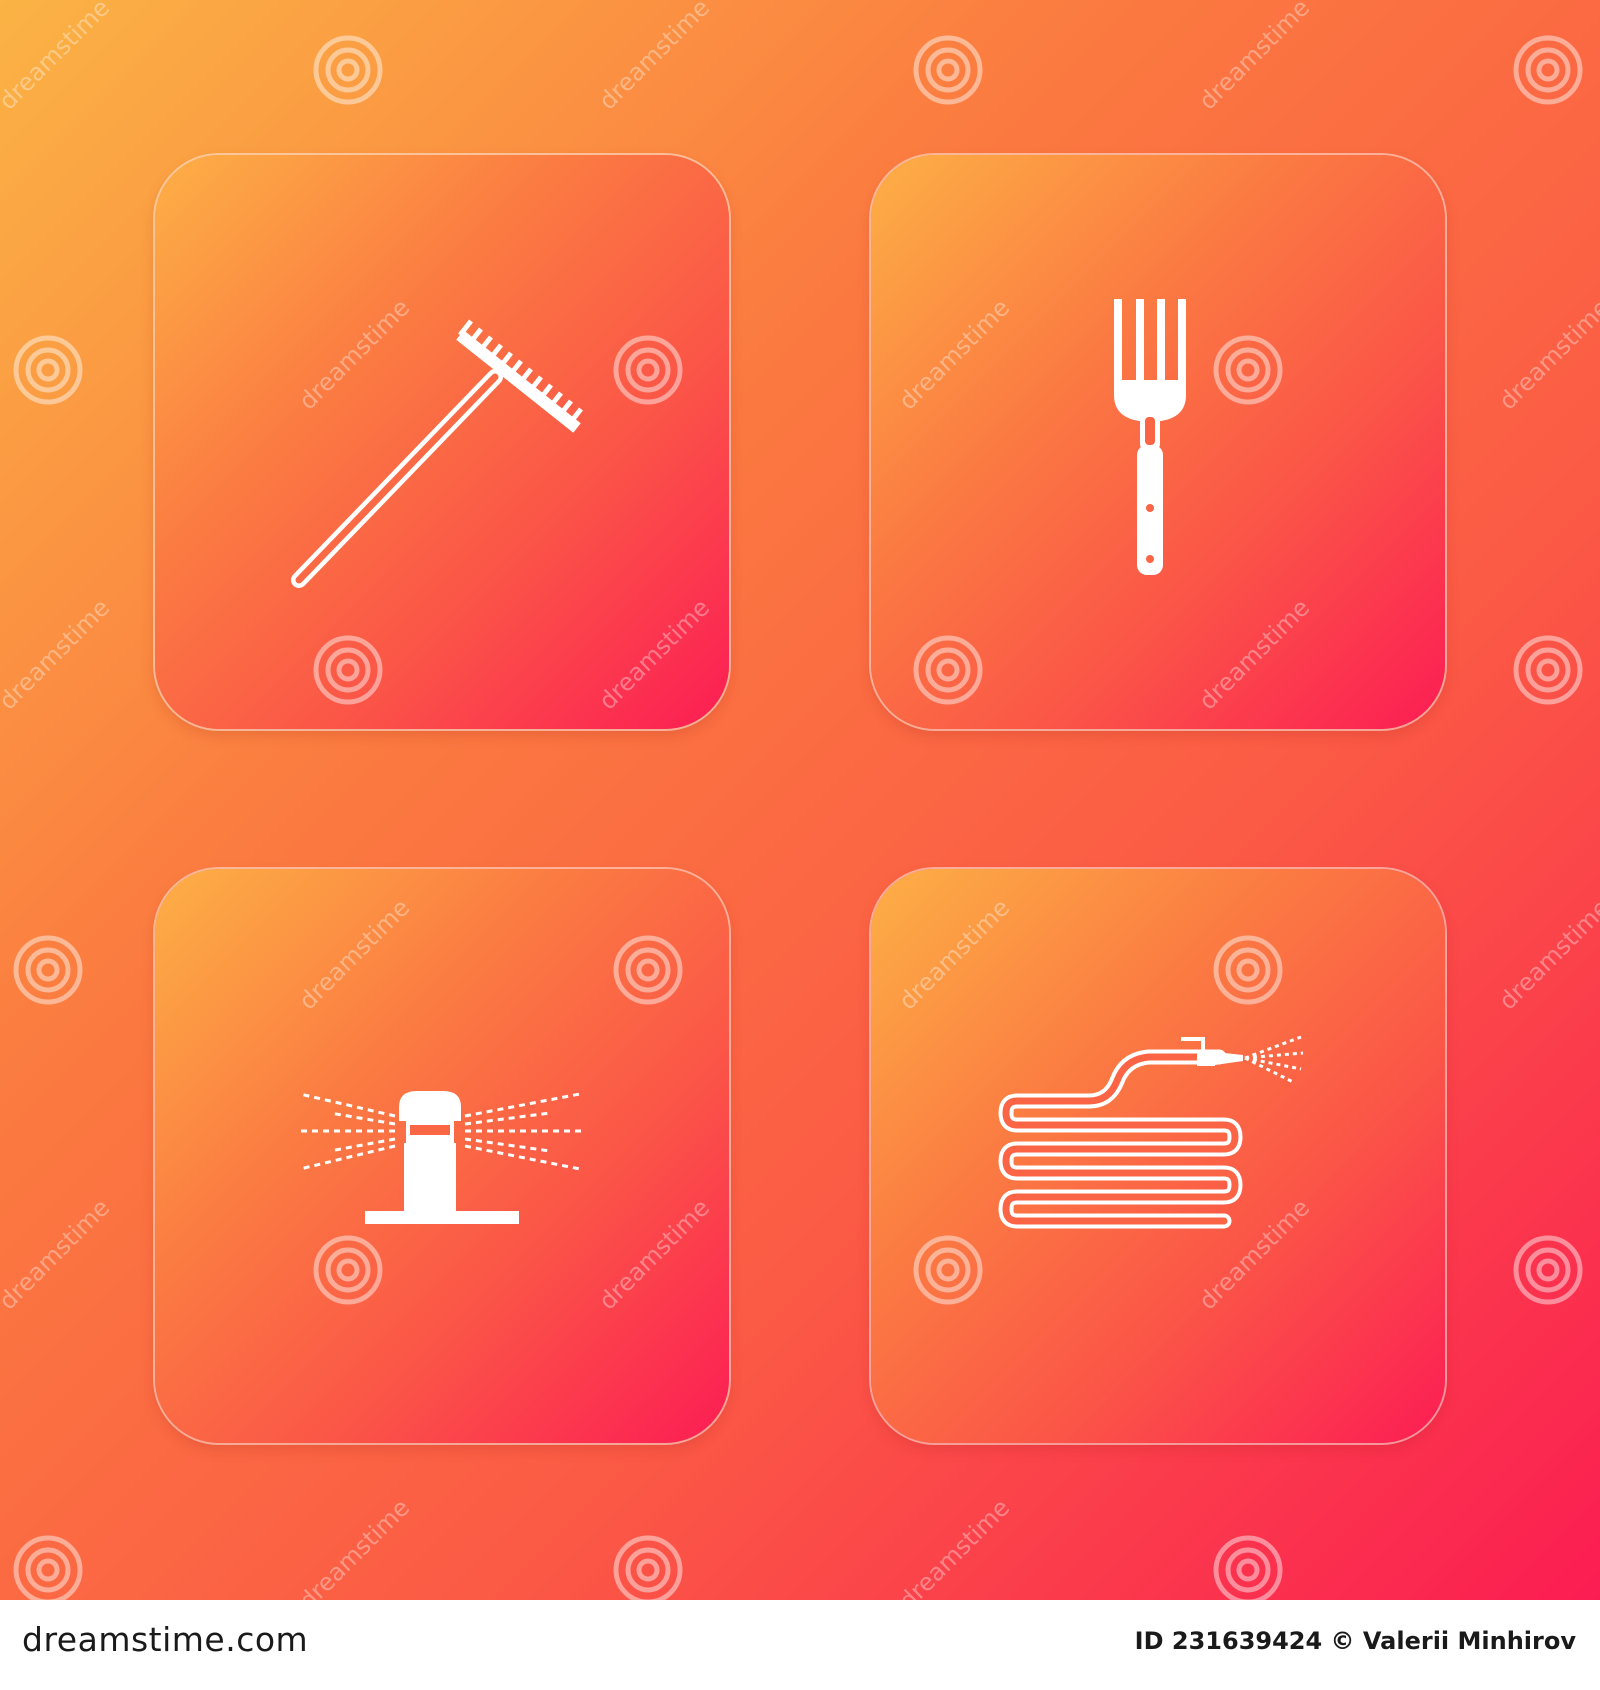 The height and width of the screenshot is (1690, 1600). I want to click on sprinkler-icon, so click(442, 1157).